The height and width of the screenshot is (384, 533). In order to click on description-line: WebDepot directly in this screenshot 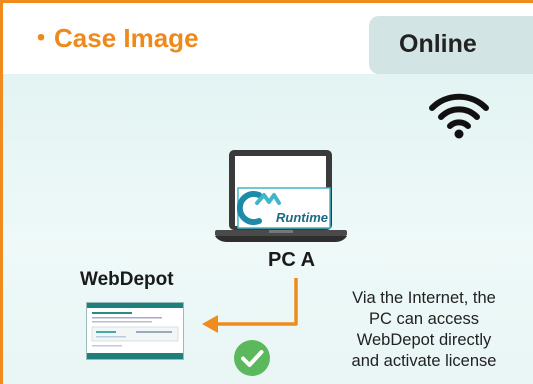, I will do `click(424, 340)`.